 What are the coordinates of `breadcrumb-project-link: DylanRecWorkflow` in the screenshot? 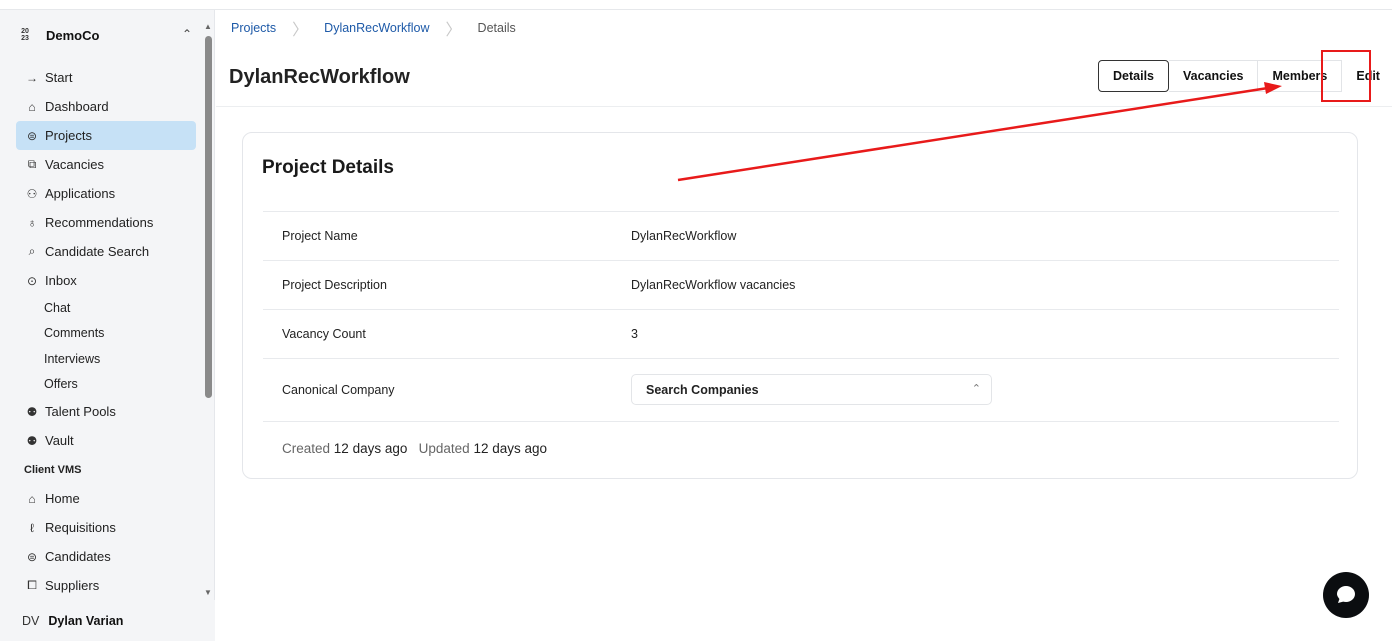 It's located at (376, 28).